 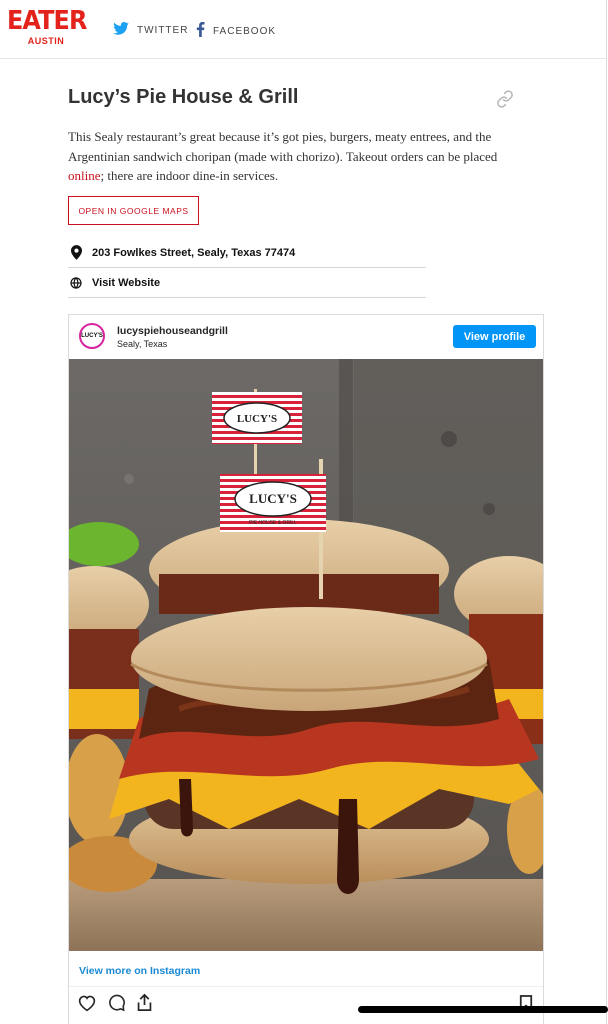 I want to click on visit-website-link: Visit Website, so click(x=126, y=282).